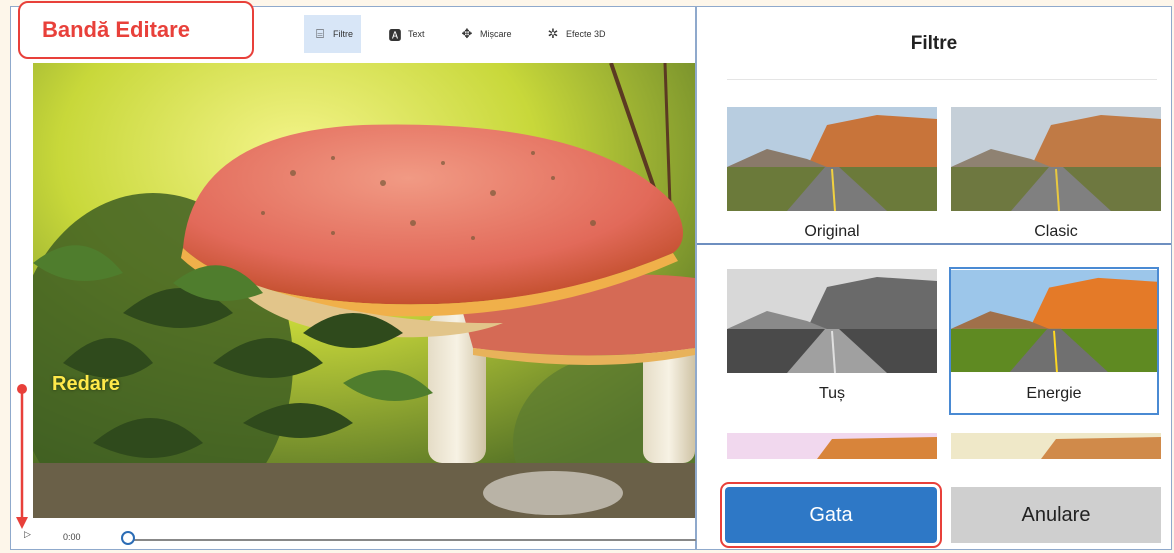 The width and height of the screenshot is (1174, 553). What do you see at coordinates (416, 34) in the screenshot?
I see `toolbar-text-label: Text` at bounding box center [416, 34].